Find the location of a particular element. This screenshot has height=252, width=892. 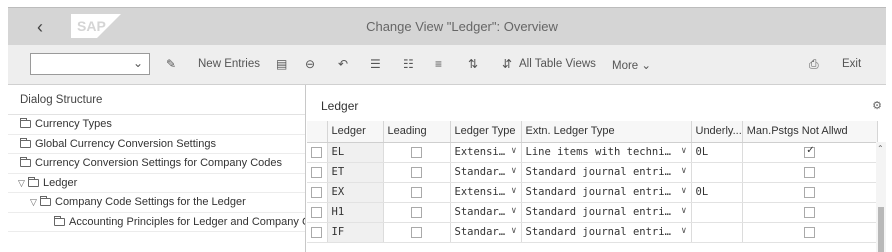

folder-open-icon is located at coordinates (33, 181).